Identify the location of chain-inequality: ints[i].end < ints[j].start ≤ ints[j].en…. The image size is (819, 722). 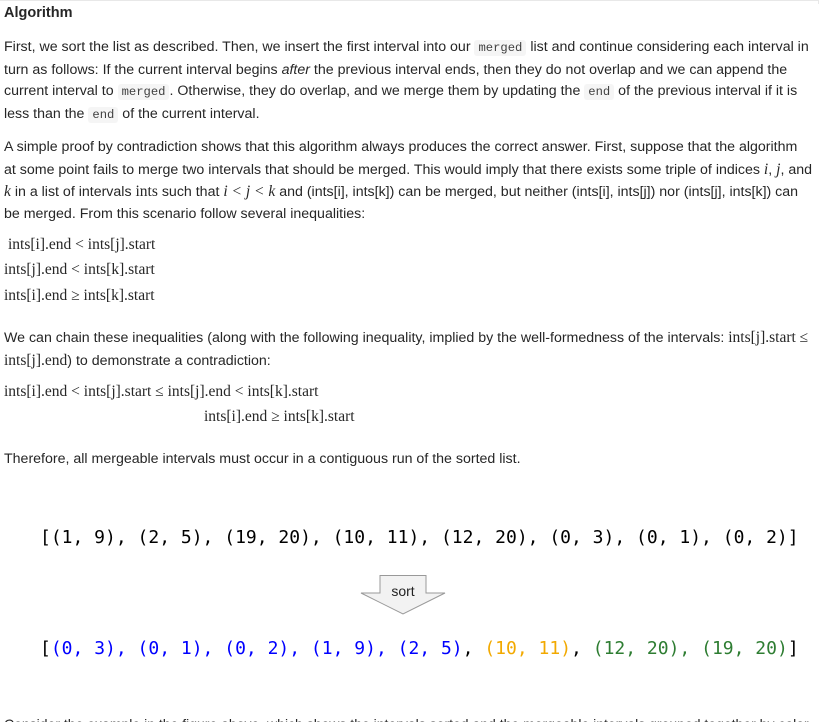
(161, 391).